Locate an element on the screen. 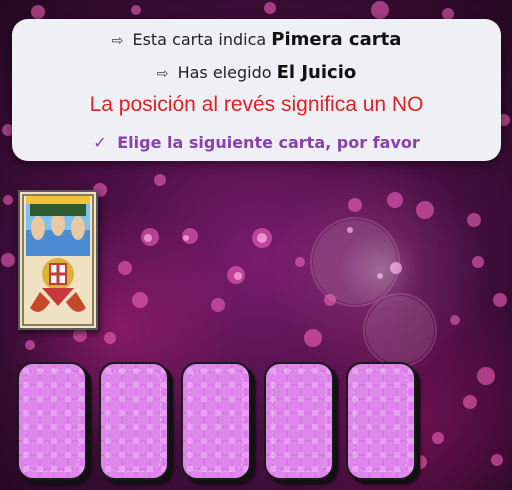 The width and height of the screenshot is (512, 490). chosen-card-line: ⇨ Has elegido El Juicio is located at coordinates (256, 72).